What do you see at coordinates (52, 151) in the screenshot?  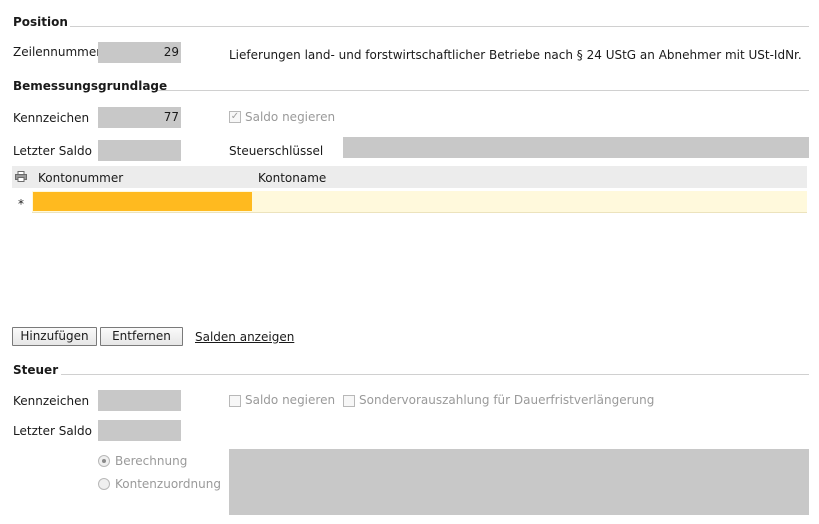 I see `letzter-saldo-label: Letzter Saldo` at bounding box center [52, 151].